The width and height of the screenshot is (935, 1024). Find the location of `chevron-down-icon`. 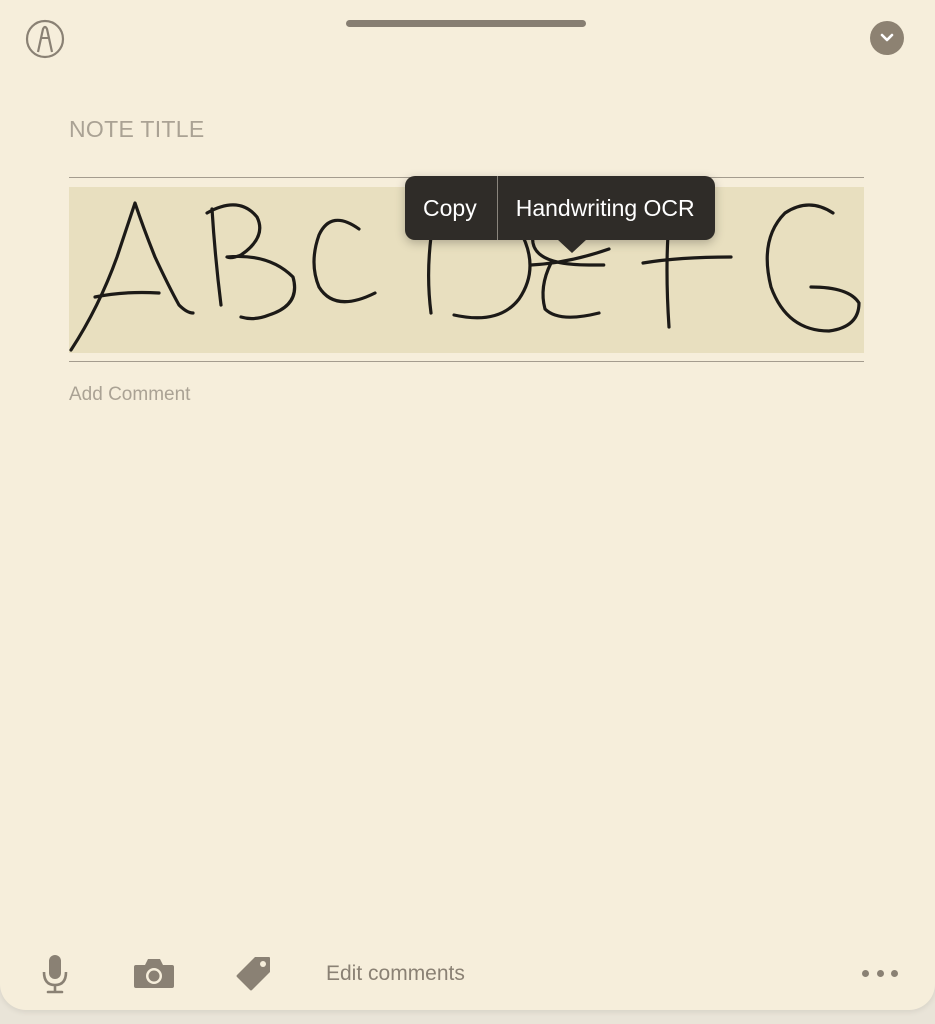

chevron-down-icon is located at coordinates (887, 37).